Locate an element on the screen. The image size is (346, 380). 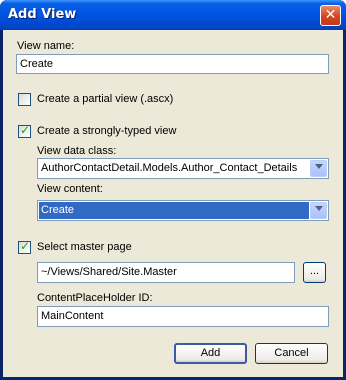
master-page-label: Select master page is located at coordinates (84, 247).